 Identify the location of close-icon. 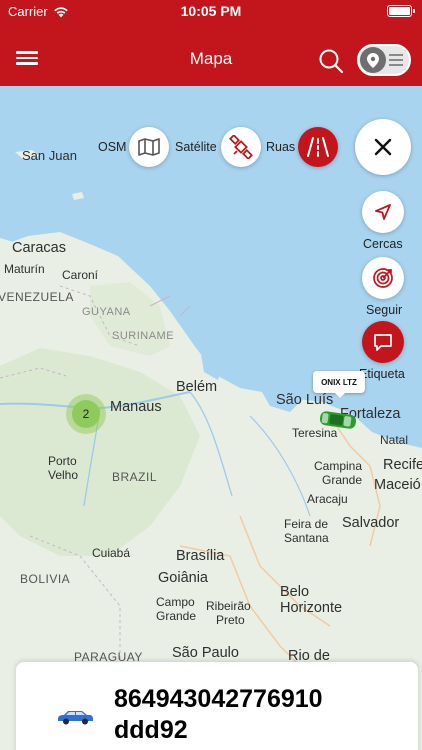
(383, 147).